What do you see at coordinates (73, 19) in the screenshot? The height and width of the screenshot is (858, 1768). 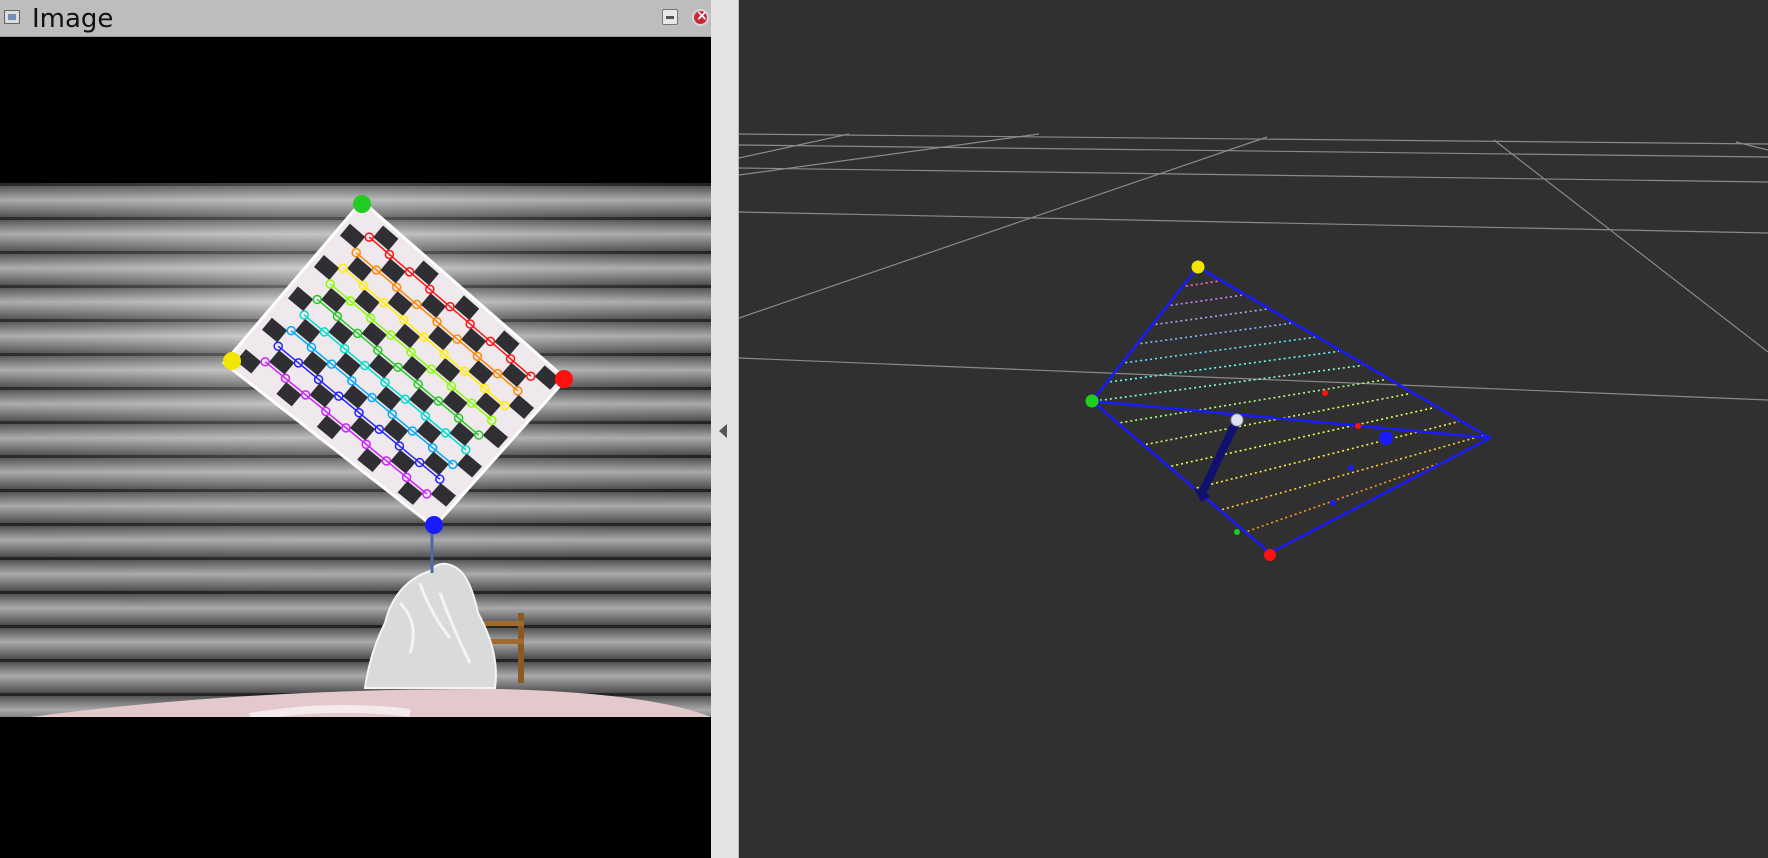 I see `window-title: Image` at bounding box center [73, 19].